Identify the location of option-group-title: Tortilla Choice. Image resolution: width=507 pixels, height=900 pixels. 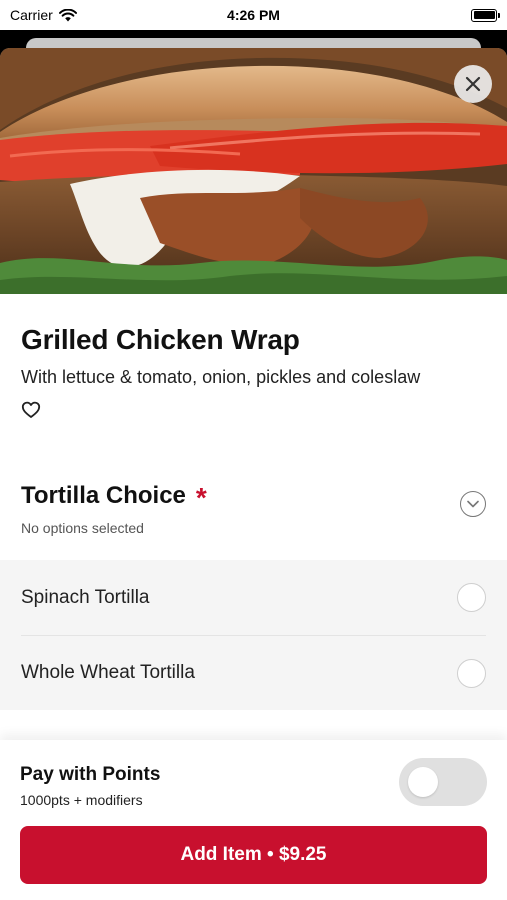
(103, 495).